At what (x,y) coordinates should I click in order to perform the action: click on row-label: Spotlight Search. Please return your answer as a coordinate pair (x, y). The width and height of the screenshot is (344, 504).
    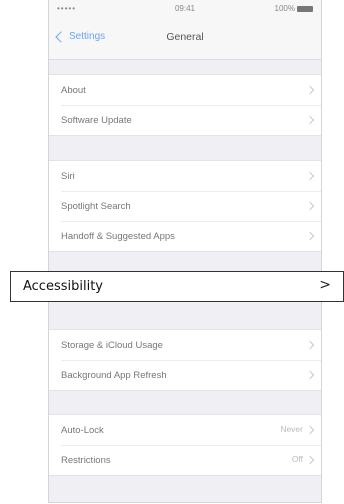
    Looking at the image, I should click on (96, 206).